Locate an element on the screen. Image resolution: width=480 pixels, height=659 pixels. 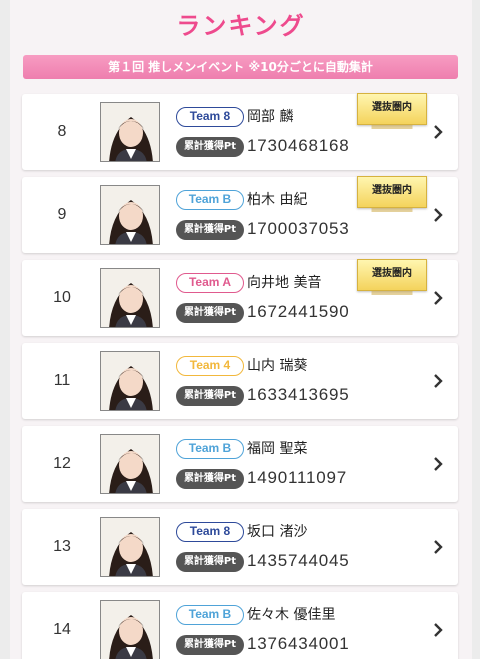
points-value: 1435744045 is located at coordinates (298, 560).